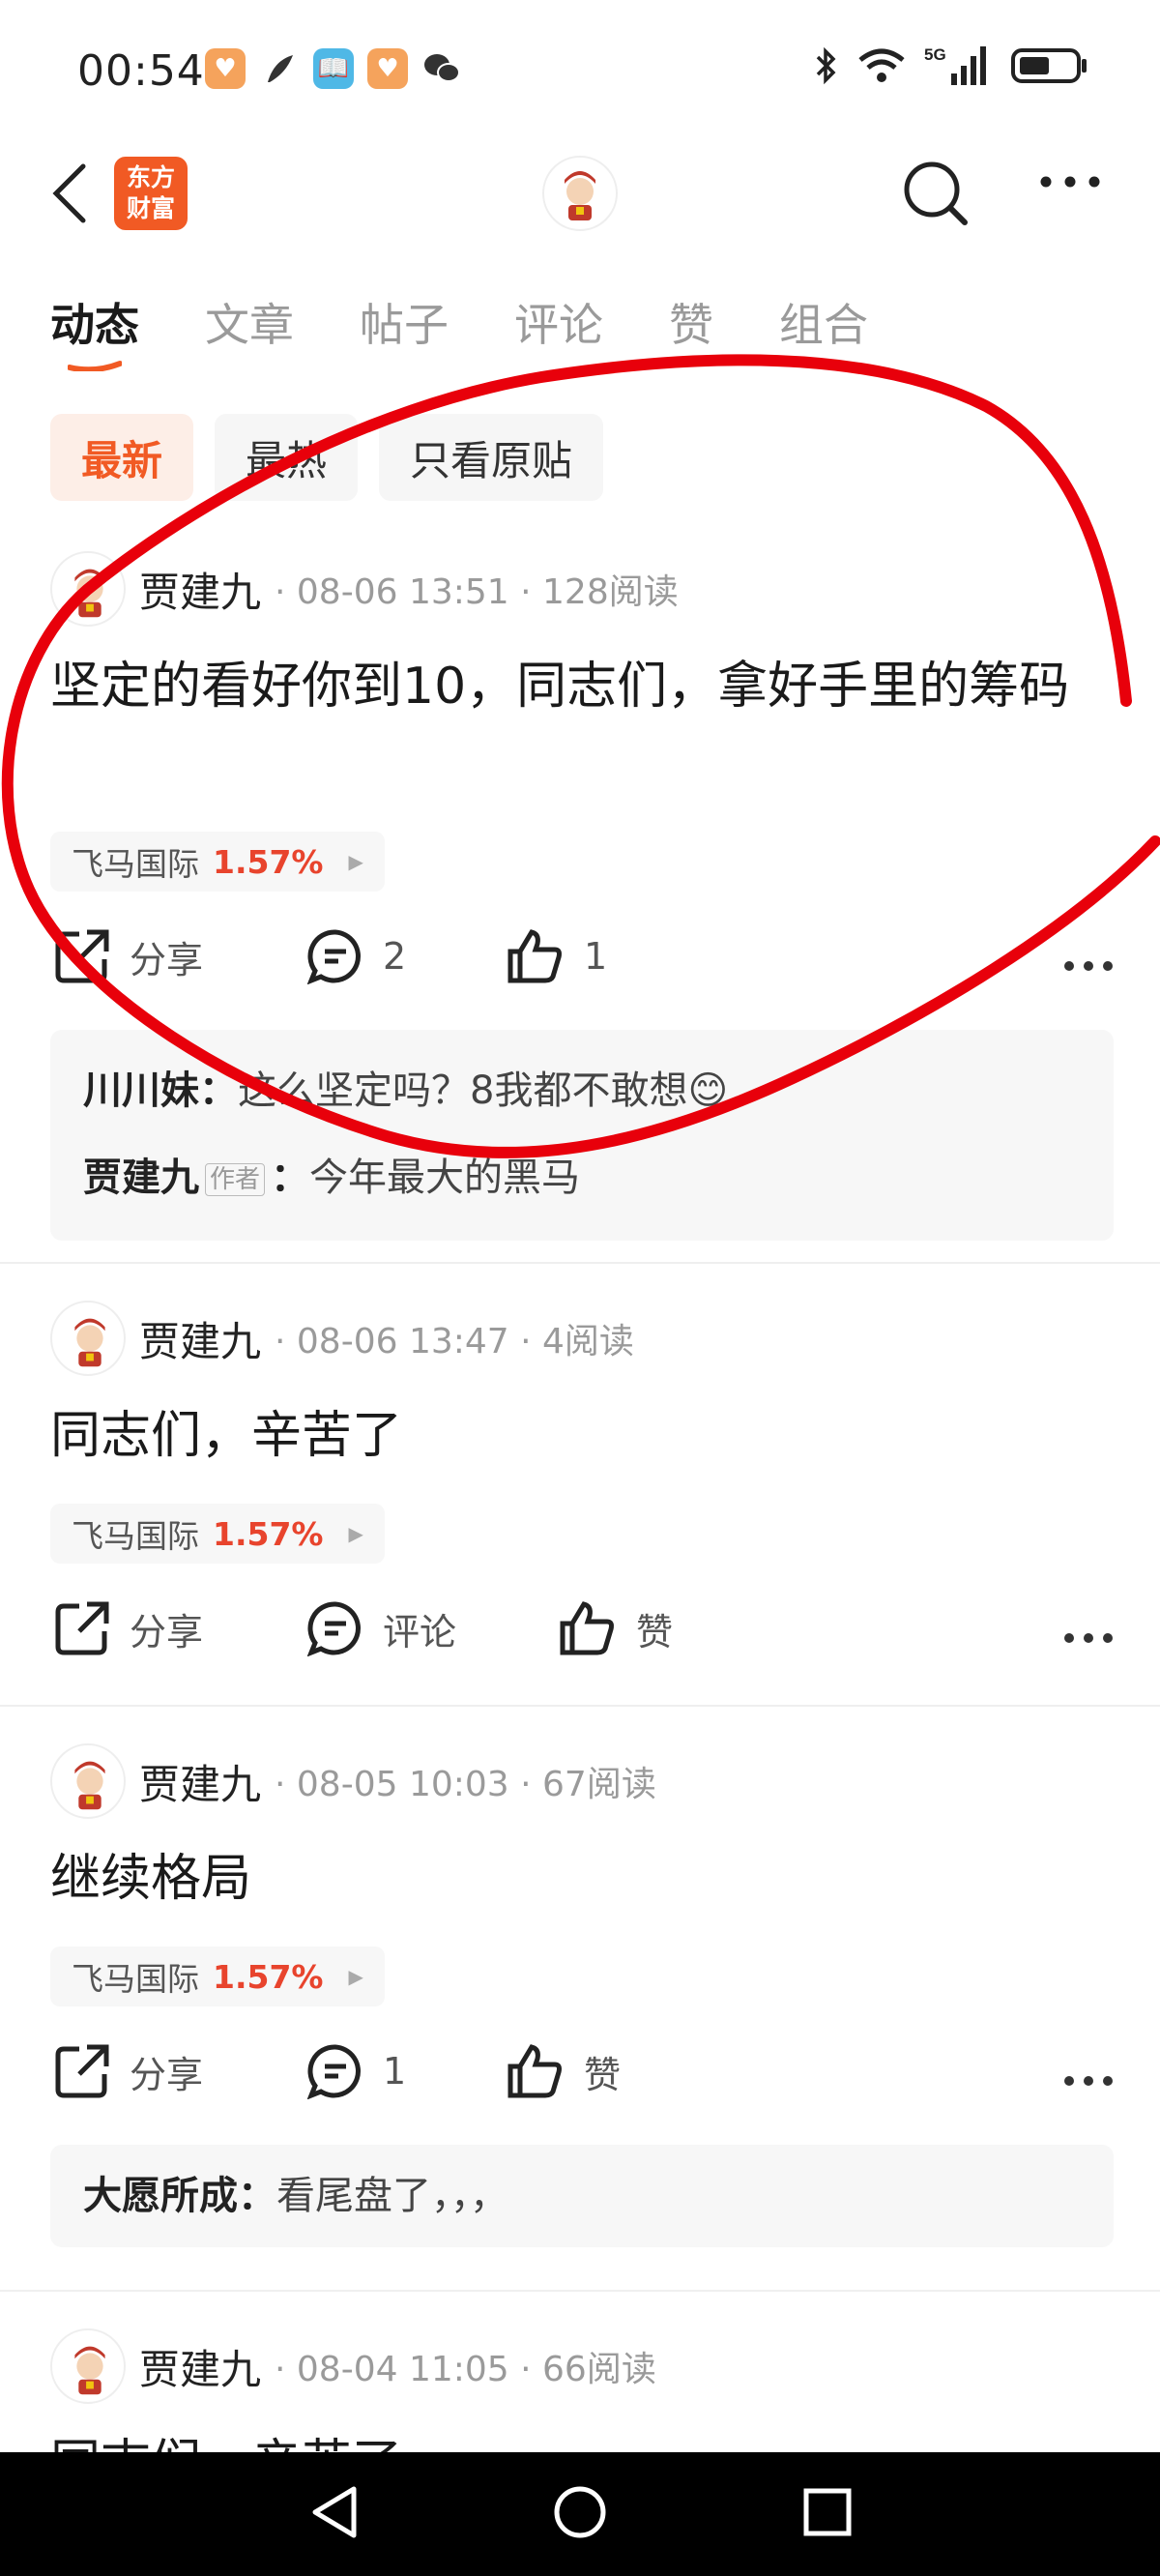 This screenshot has height=2576, width=1160. I want to click on filter-original-only: 只看原贴, so click(492, 457).